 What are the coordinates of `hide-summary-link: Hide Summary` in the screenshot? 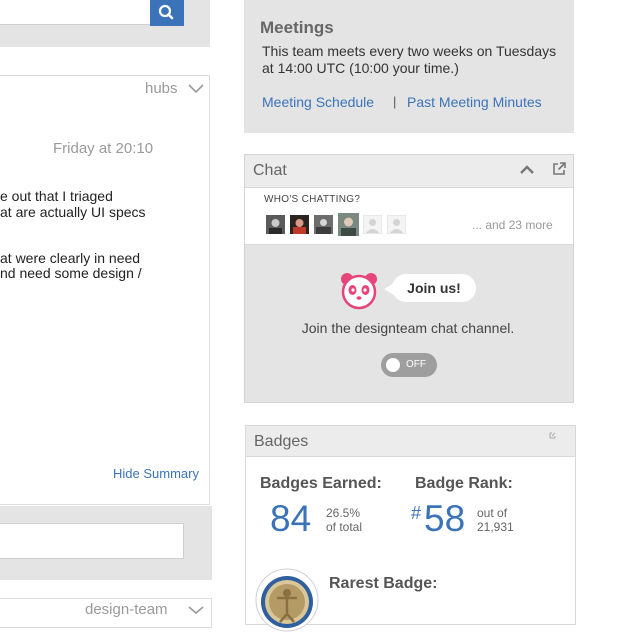 It's located at (156, 473).